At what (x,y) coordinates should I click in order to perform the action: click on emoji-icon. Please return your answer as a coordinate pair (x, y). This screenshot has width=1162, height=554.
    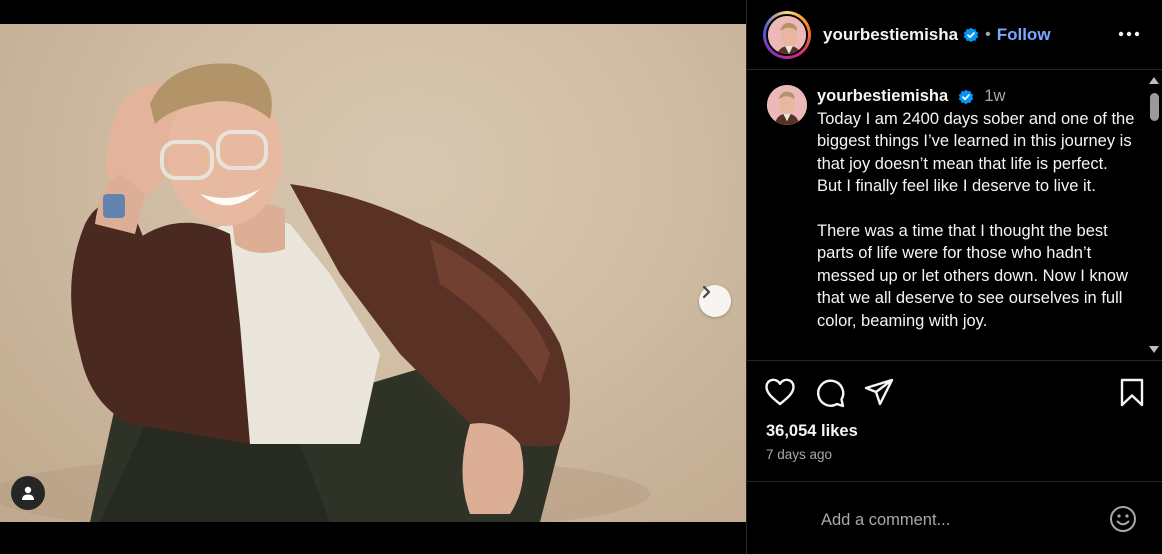
    Looking at the image, I should click on (1123, 519).